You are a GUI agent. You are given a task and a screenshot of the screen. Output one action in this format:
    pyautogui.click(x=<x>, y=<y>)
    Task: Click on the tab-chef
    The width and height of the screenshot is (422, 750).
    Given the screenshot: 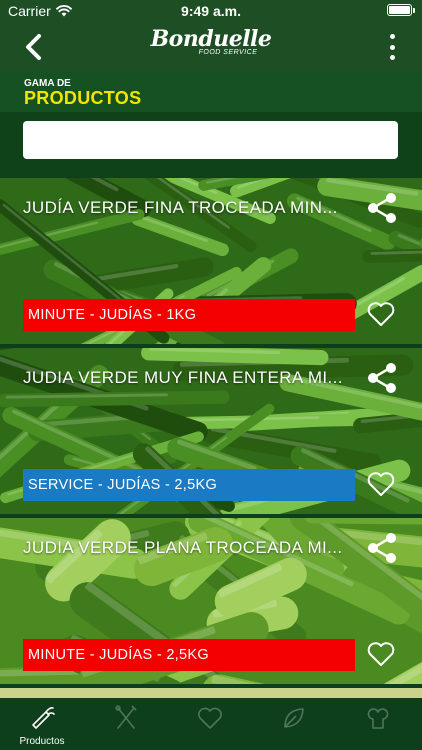 What is the action you would take?
    pyautogui.click(x=378, y=727)
    